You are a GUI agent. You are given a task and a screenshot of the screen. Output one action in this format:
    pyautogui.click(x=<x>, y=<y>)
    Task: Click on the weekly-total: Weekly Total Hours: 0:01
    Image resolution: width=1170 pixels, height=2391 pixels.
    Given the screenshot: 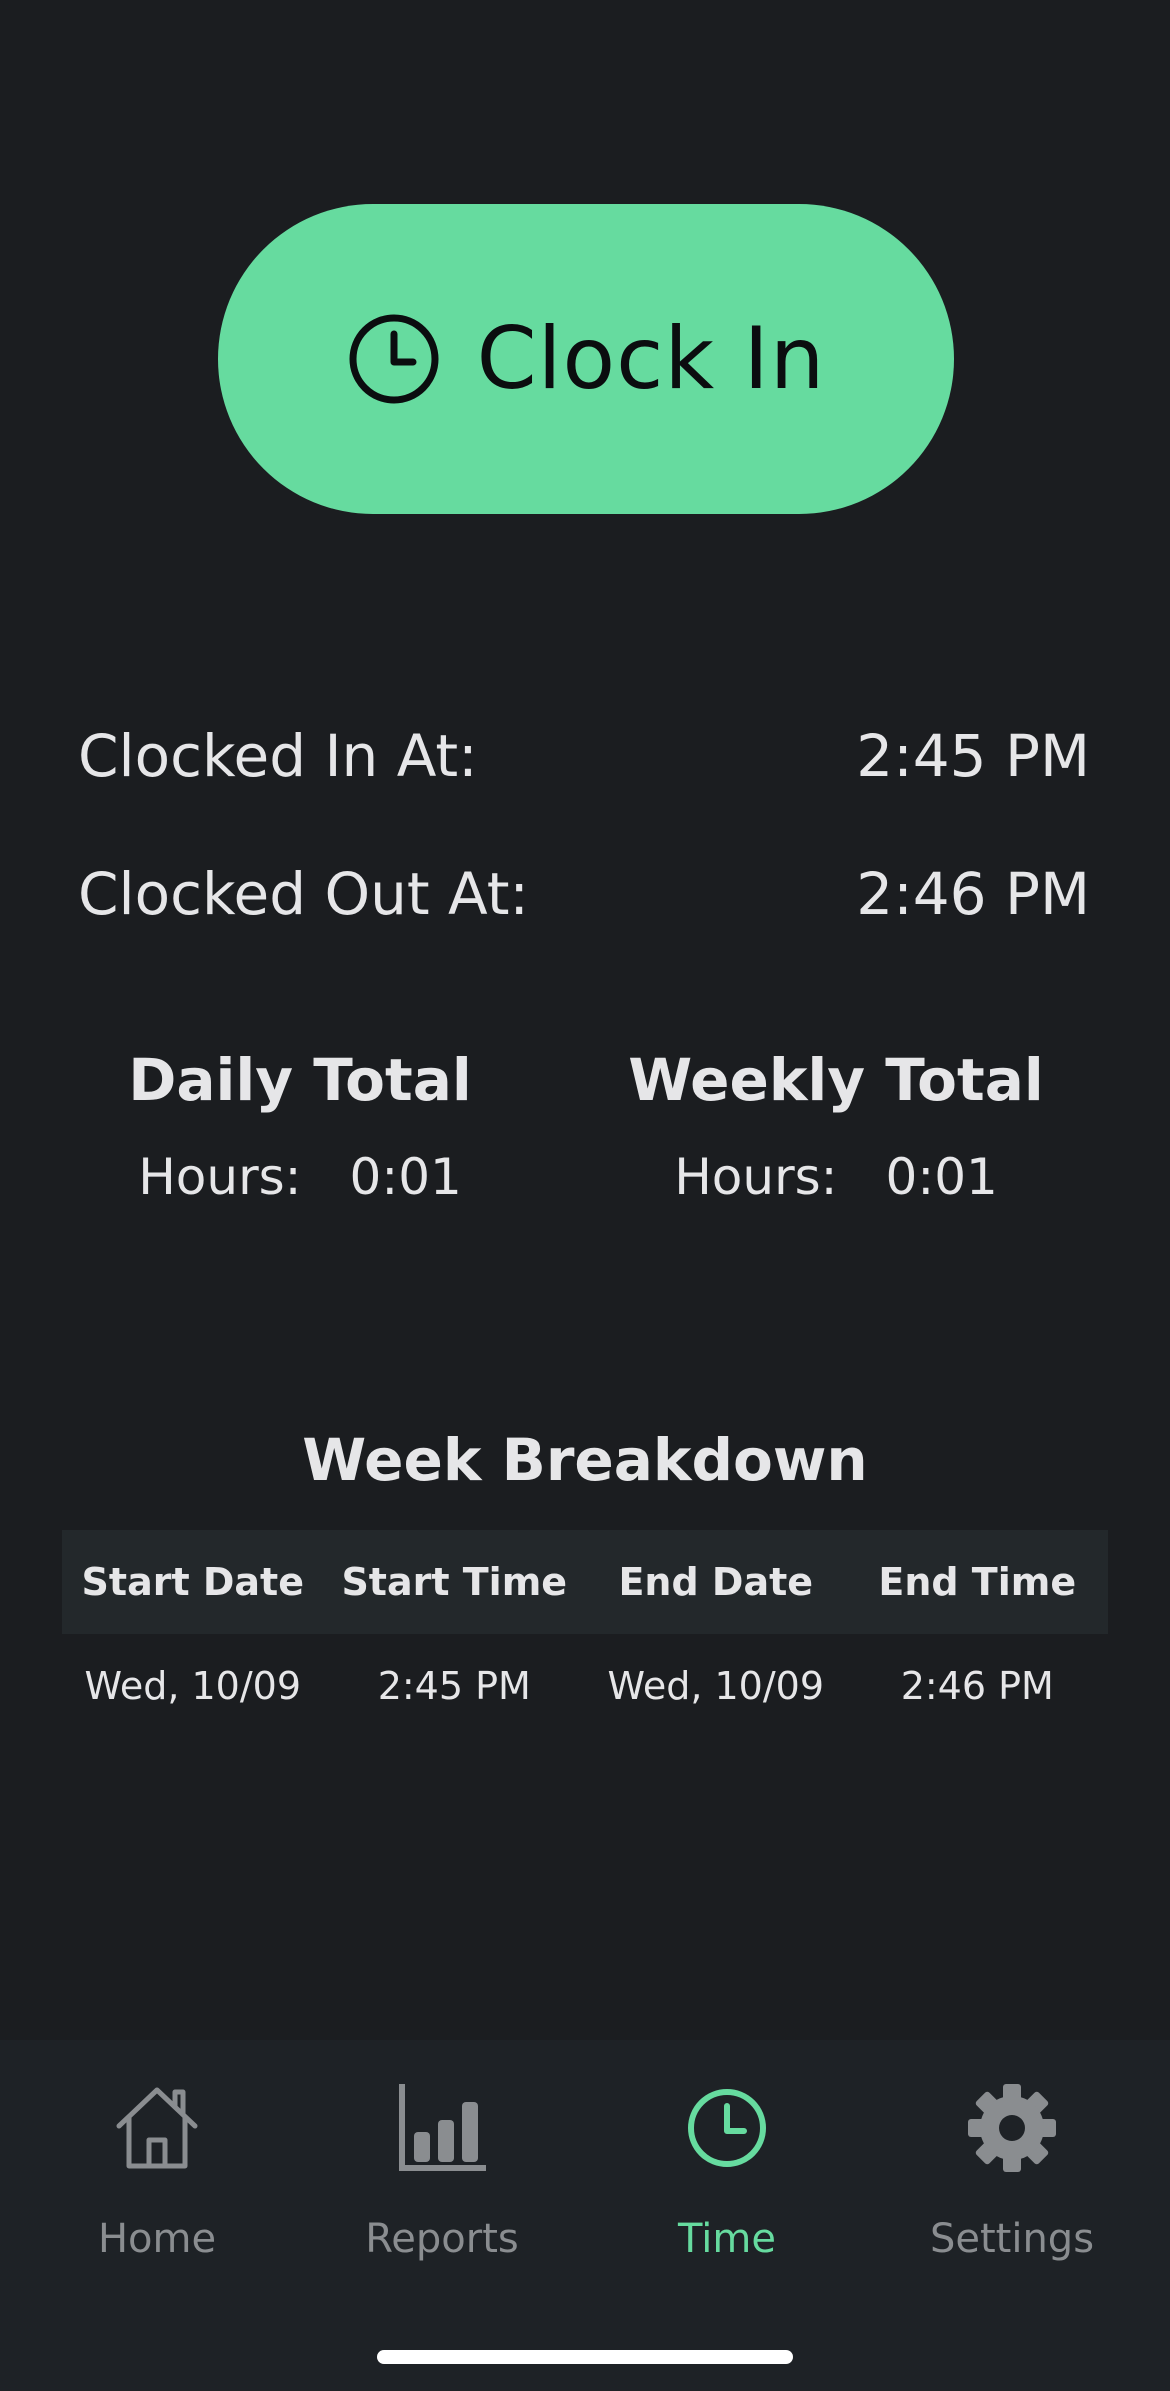 What is the action you would take?
    pyautogui.click(x=836, y=1126)
    